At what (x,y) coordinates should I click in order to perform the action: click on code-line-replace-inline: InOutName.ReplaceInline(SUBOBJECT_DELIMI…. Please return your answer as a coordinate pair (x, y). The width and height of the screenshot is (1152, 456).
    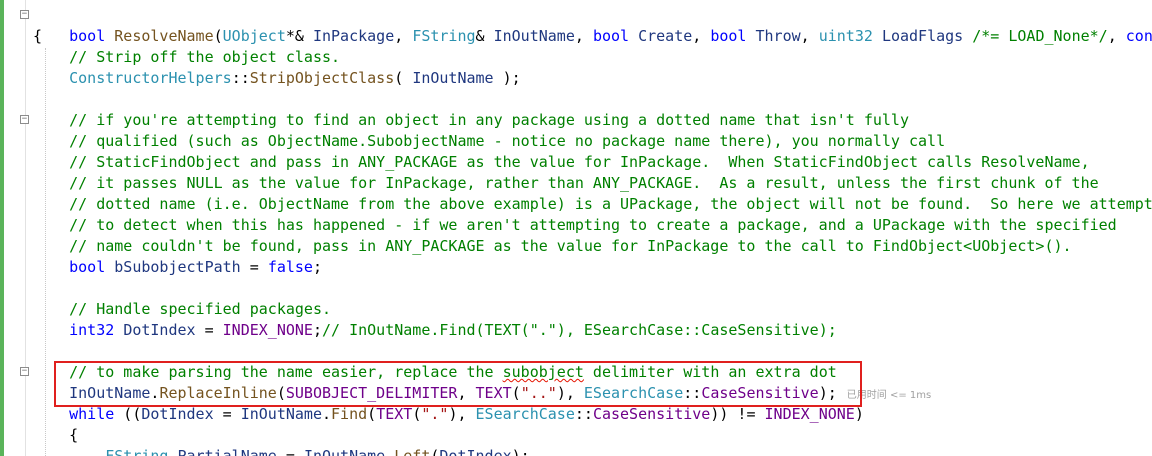
    Looking at the image, I should click on (482, 393).